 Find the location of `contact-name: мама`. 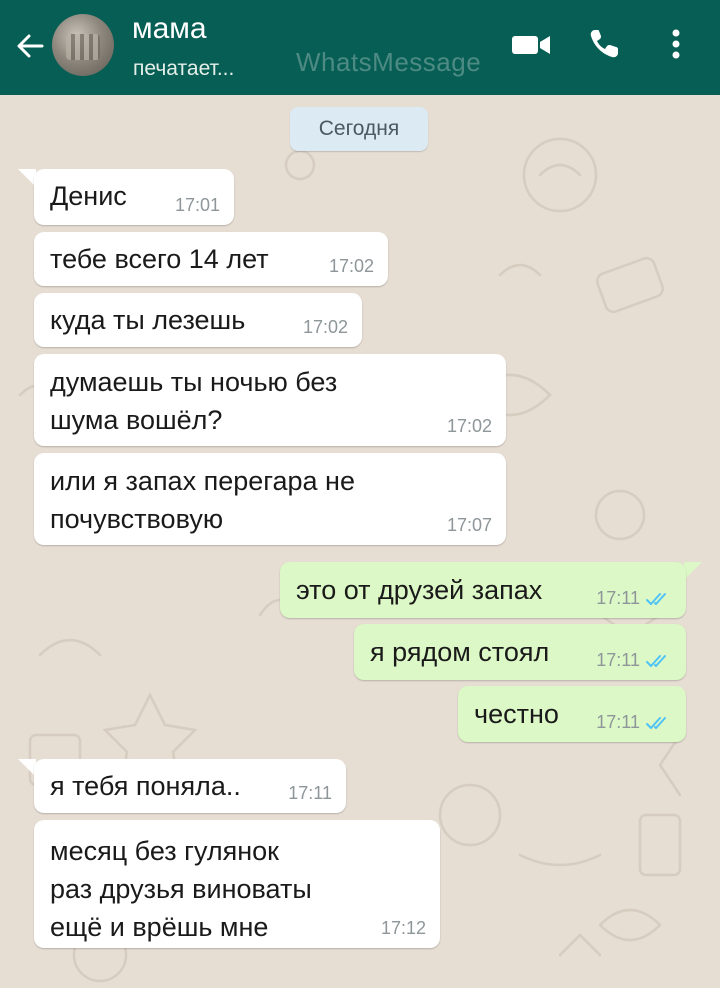

contact-name: мама is located at coordinates (169, 29).